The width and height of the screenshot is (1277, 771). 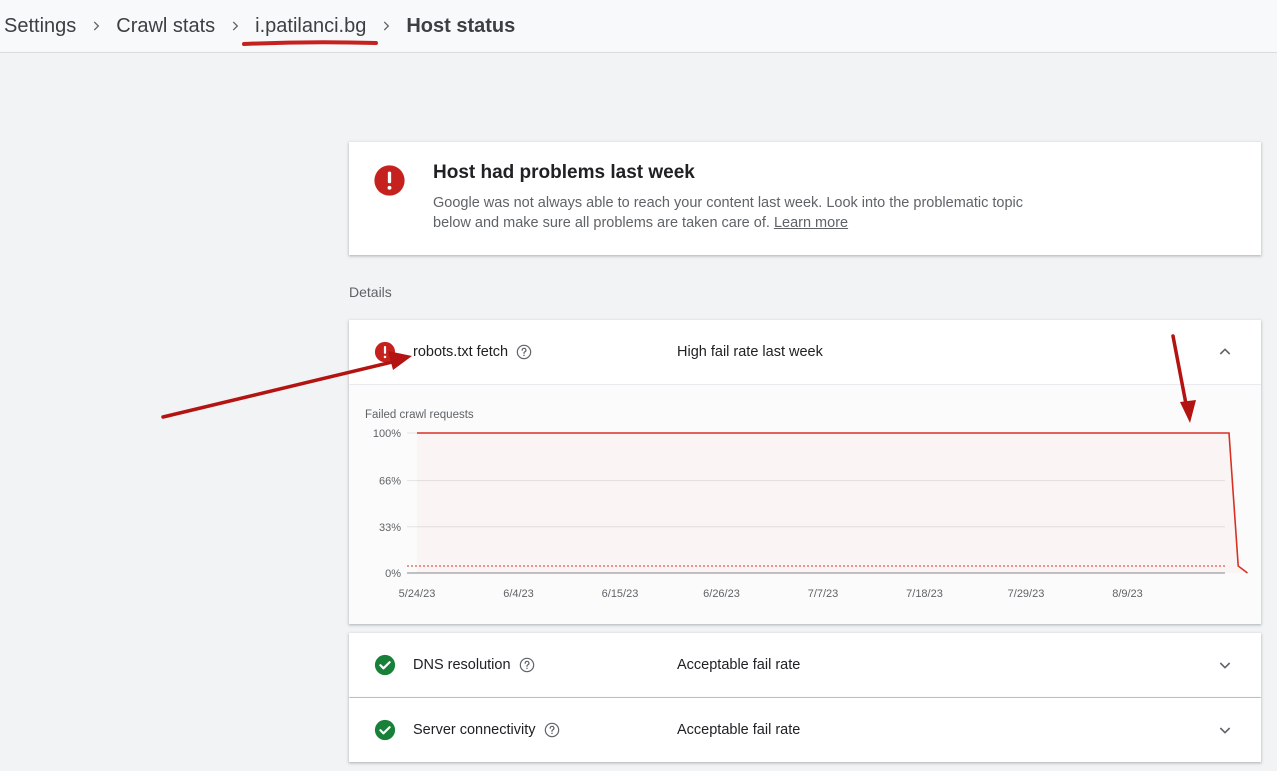 I want to click on y-tick-label: 33%, so click(x=390, y=528).